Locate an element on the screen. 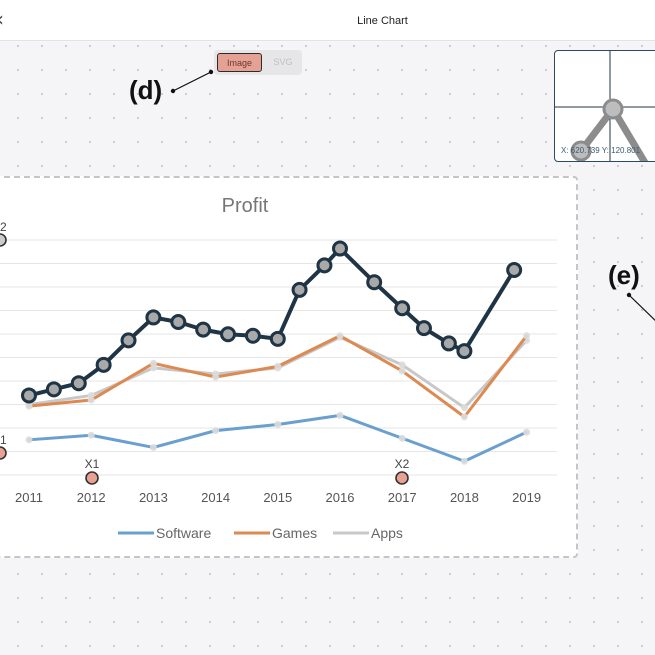 The image size is (655, 655). marker-handle-top is located at coordinates (3, 240).